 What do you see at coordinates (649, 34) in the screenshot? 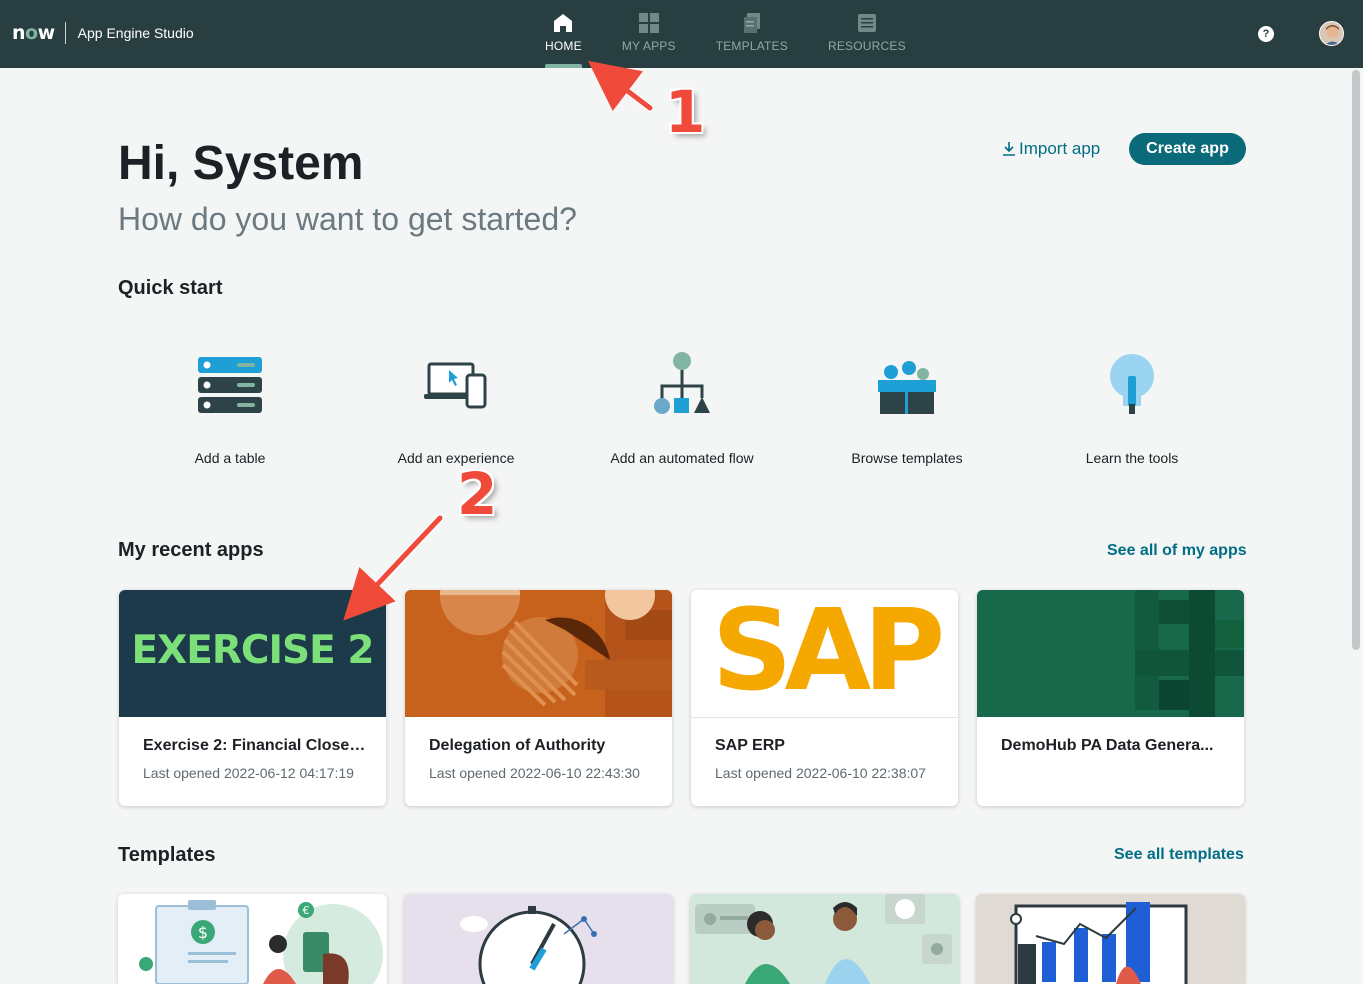
I see `nav-tab-my-apps: MY APPS` at bounding box center [649, 34].